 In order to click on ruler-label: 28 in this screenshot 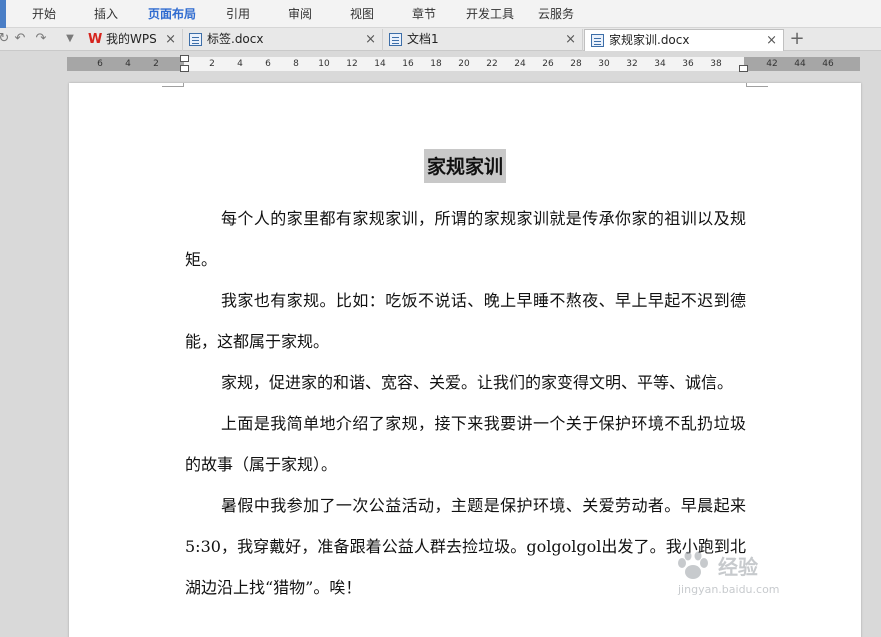, I will do `click(576, 64)`.